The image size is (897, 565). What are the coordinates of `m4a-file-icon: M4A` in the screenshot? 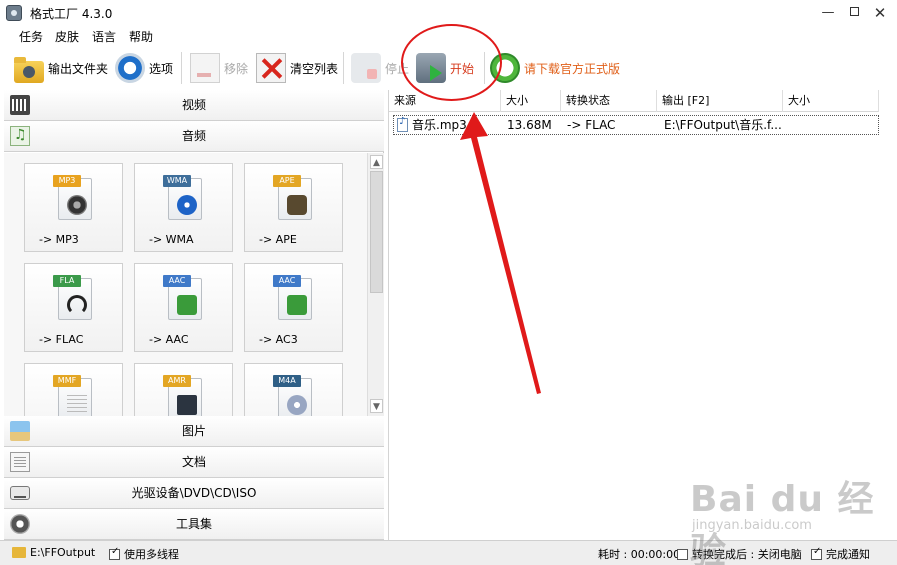 It's located at (292, 395).